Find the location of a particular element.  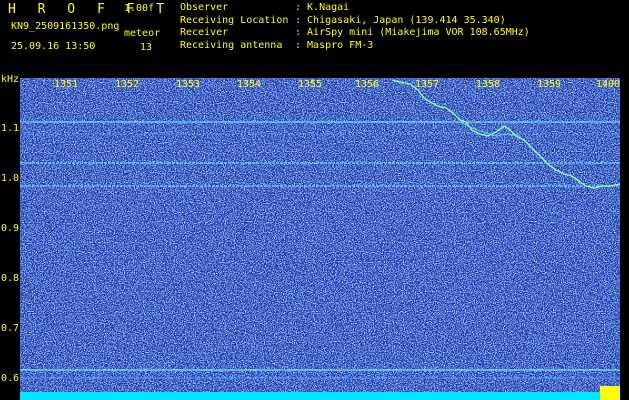

info-row-antenna: Receiving antenna: Maspro FM-3 is located at coordinates (277, 45).